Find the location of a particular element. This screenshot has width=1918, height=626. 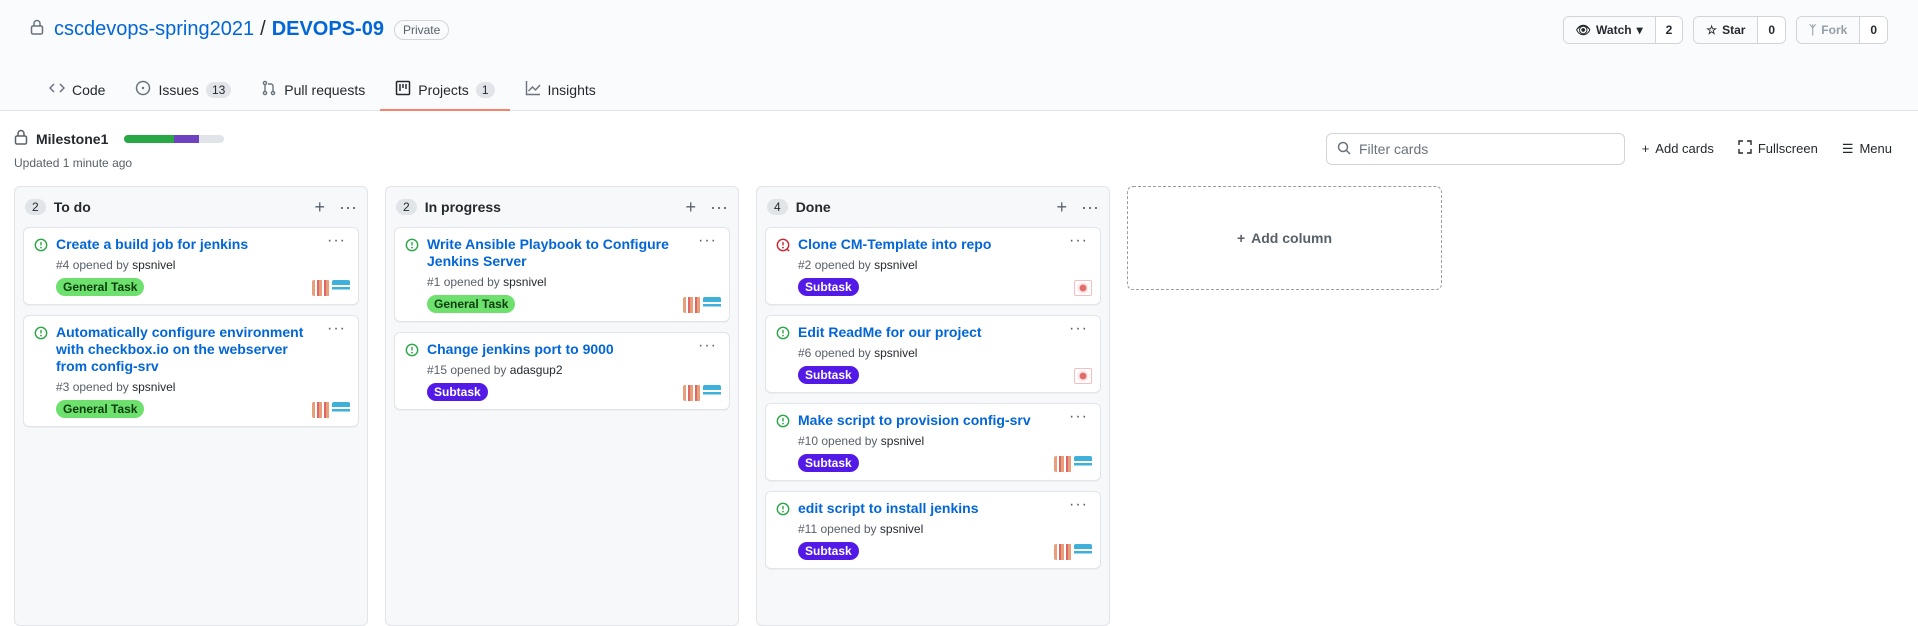

tab-pull-requests: Pull requests is located at coordinates (313, 90).